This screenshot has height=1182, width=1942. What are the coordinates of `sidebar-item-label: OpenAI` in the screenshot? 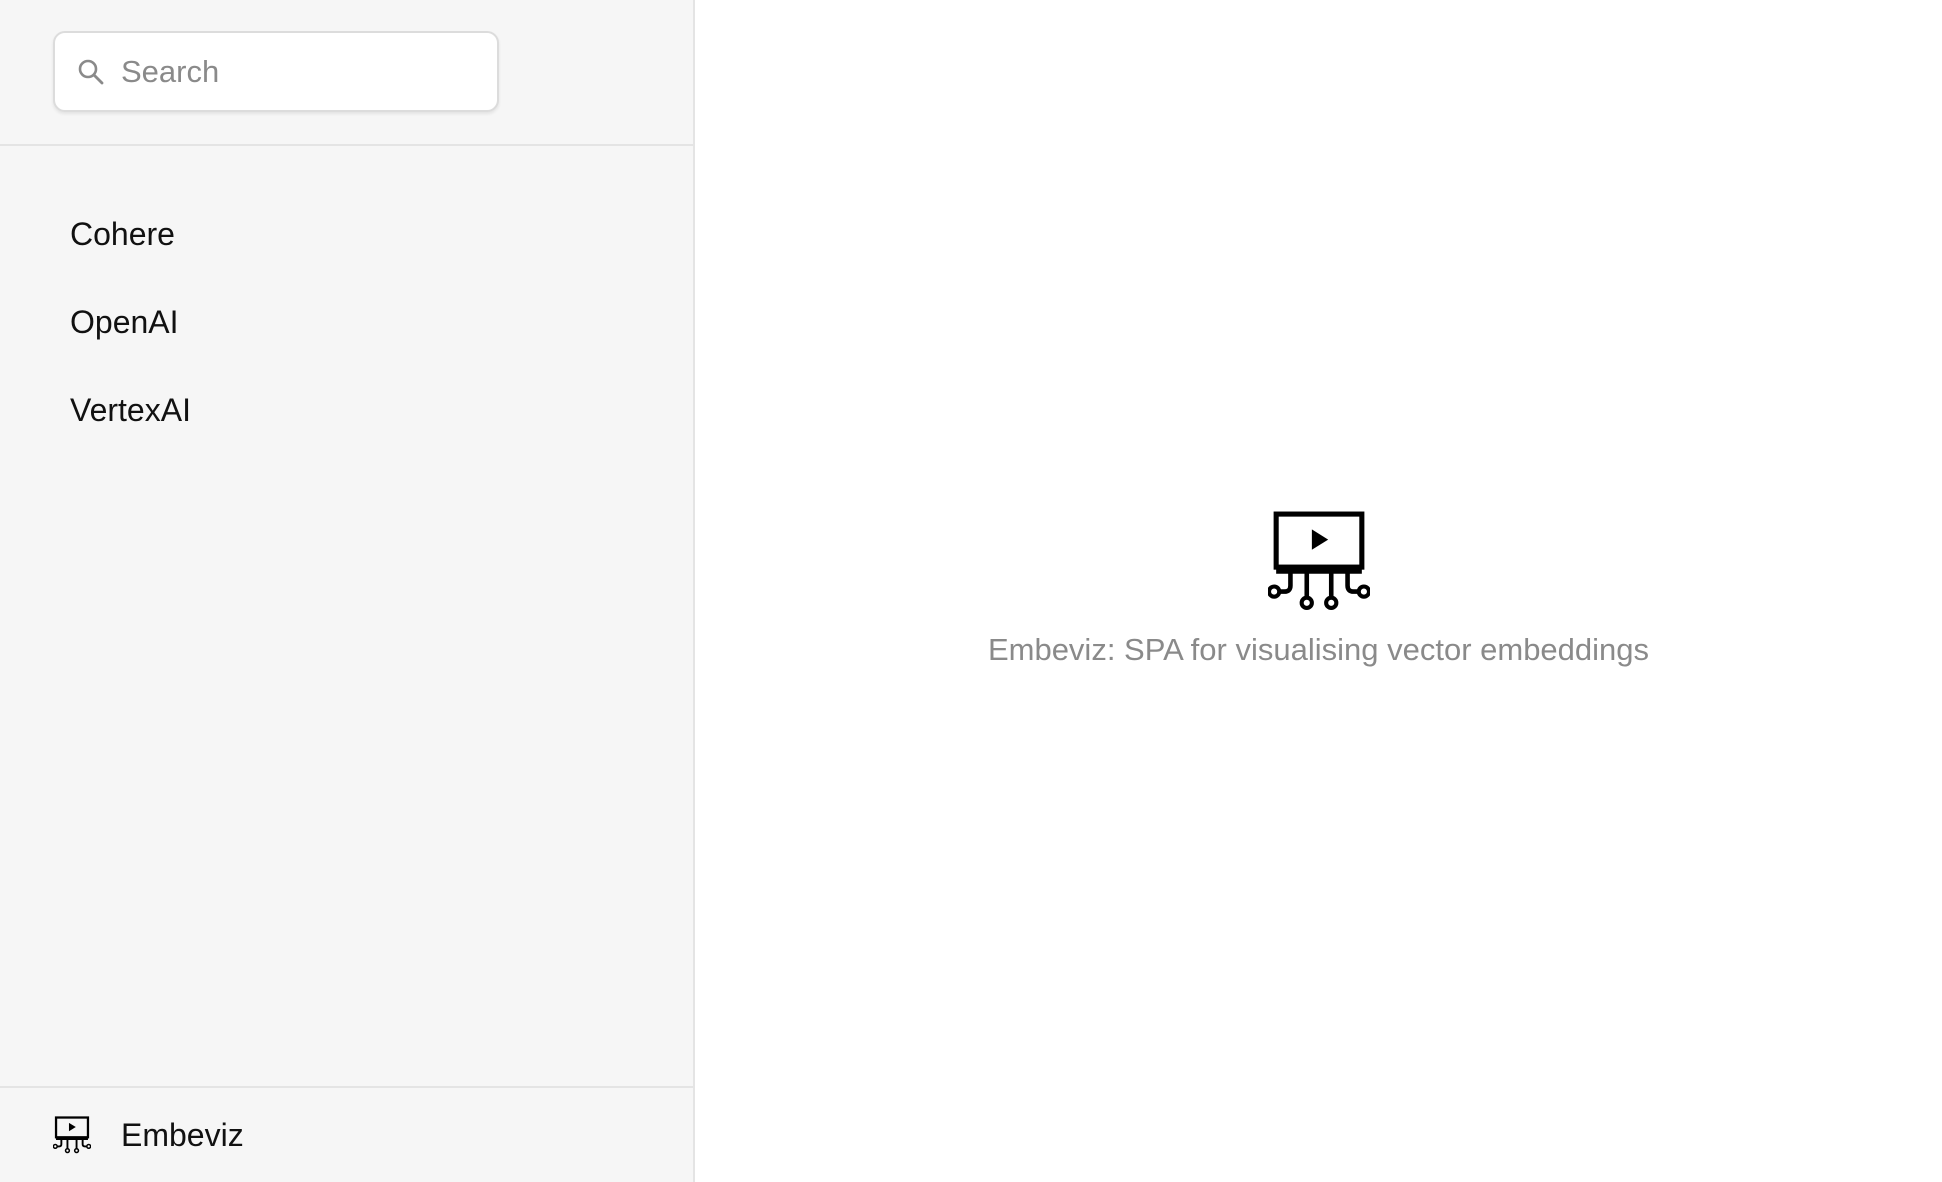 It's located at (124, 321).